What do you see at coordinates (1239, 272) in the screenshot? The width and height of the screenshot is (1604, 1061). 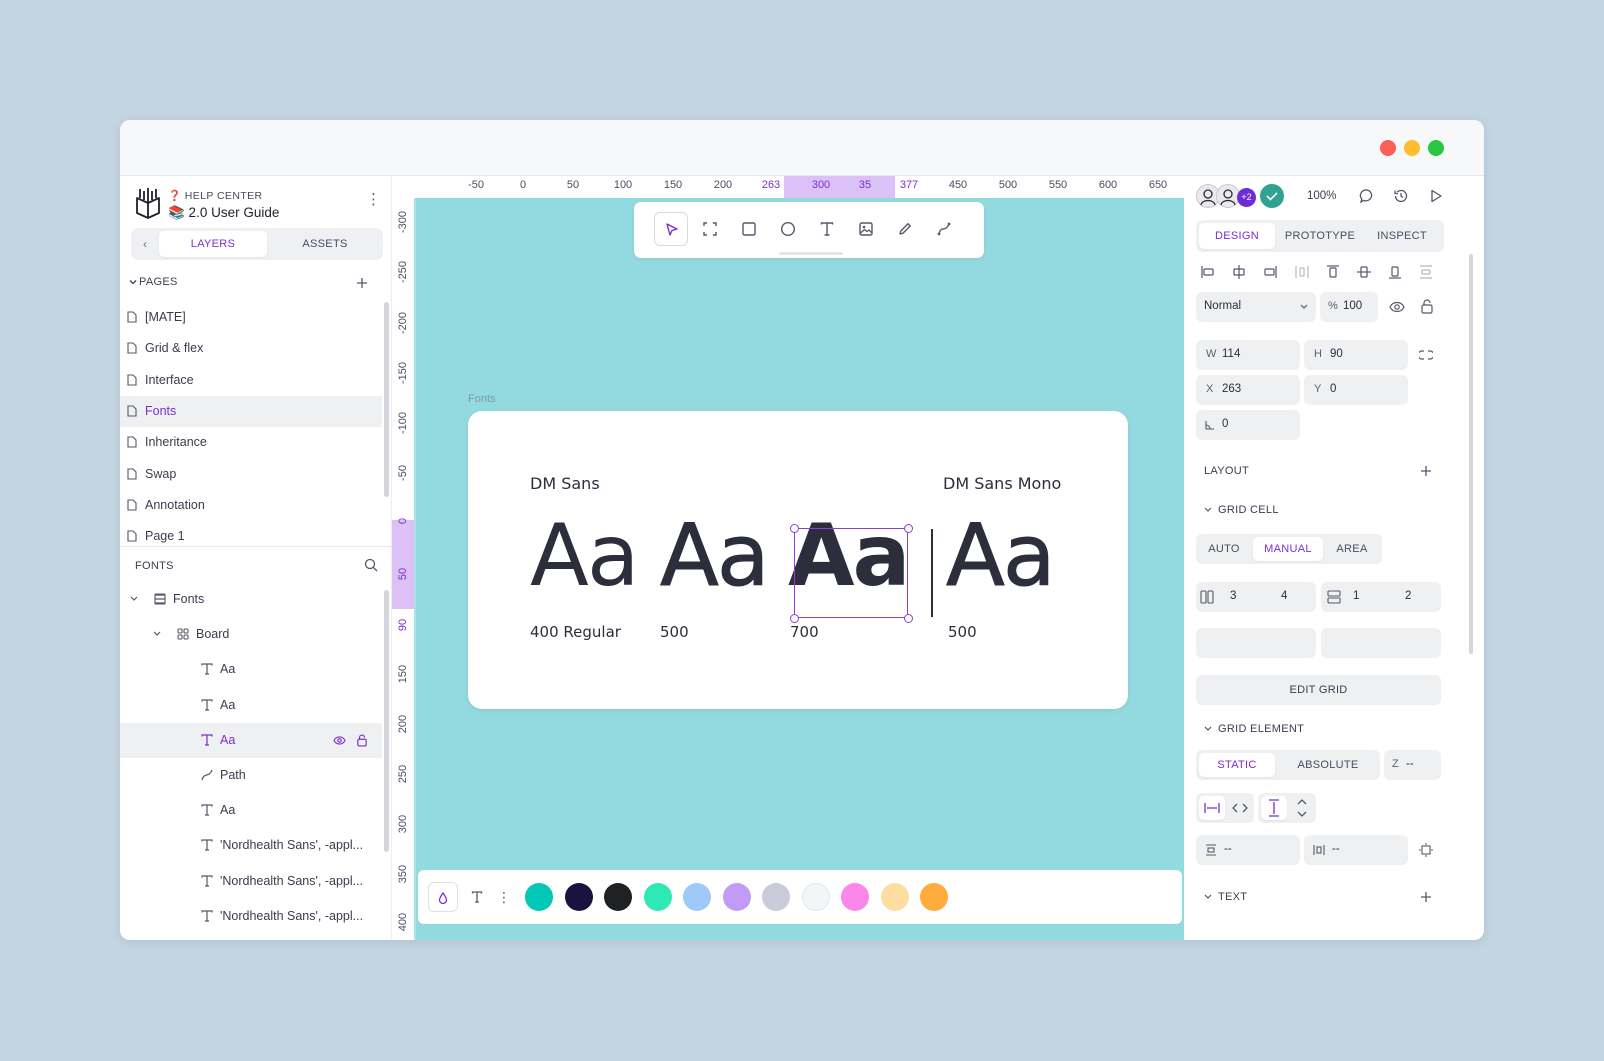 I see `align-h-center-icon` at bounding box center [1239, 272].